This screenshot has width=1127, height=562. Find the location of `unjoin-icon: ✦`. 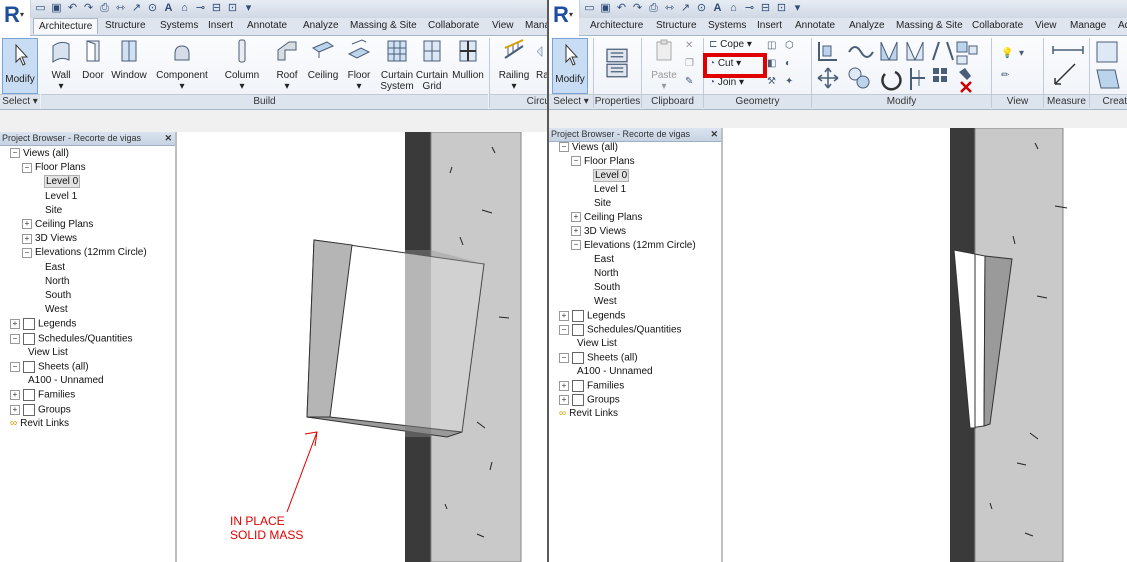

unjoin-icon: ✦ is located at coordinates (792, 83).